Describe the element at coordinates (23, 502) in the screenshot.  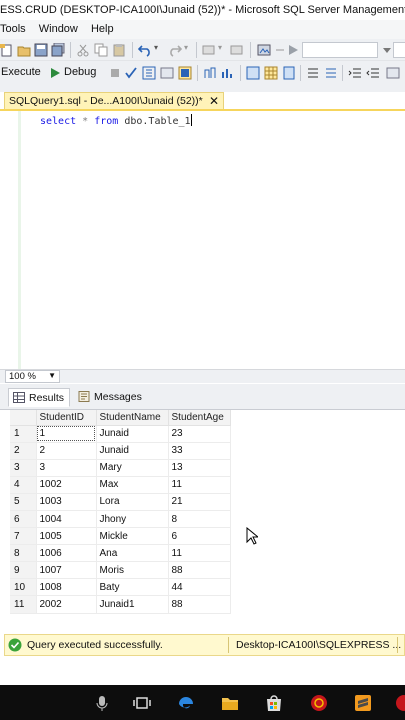
I see `row-number: 5` at that location.